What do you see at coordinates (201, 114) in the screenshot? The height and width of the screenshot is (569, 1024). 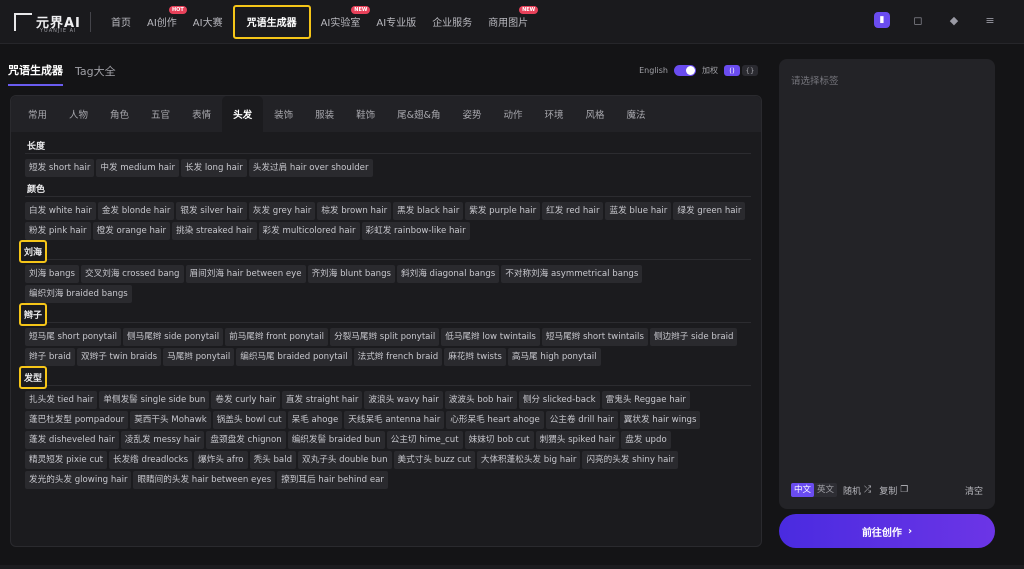 I see `category-tab: 表情` at bounding box center [201, 114].